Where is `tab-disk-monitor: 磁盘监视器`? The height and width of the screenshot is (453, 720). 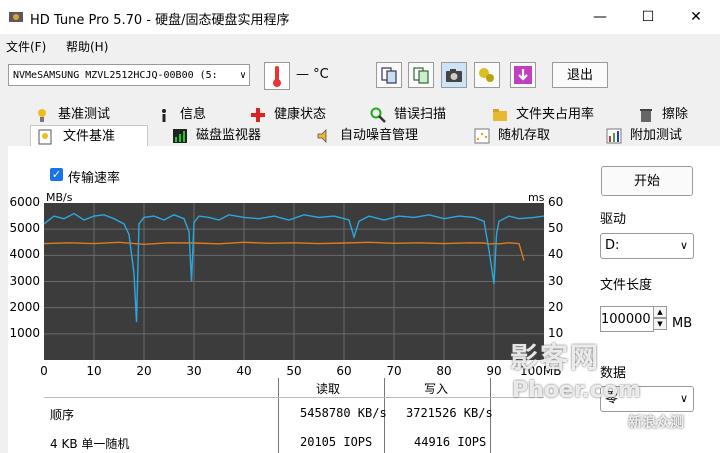 tab-disk-monitor: 磁盘监视器 is located at coordinates (227, 136).